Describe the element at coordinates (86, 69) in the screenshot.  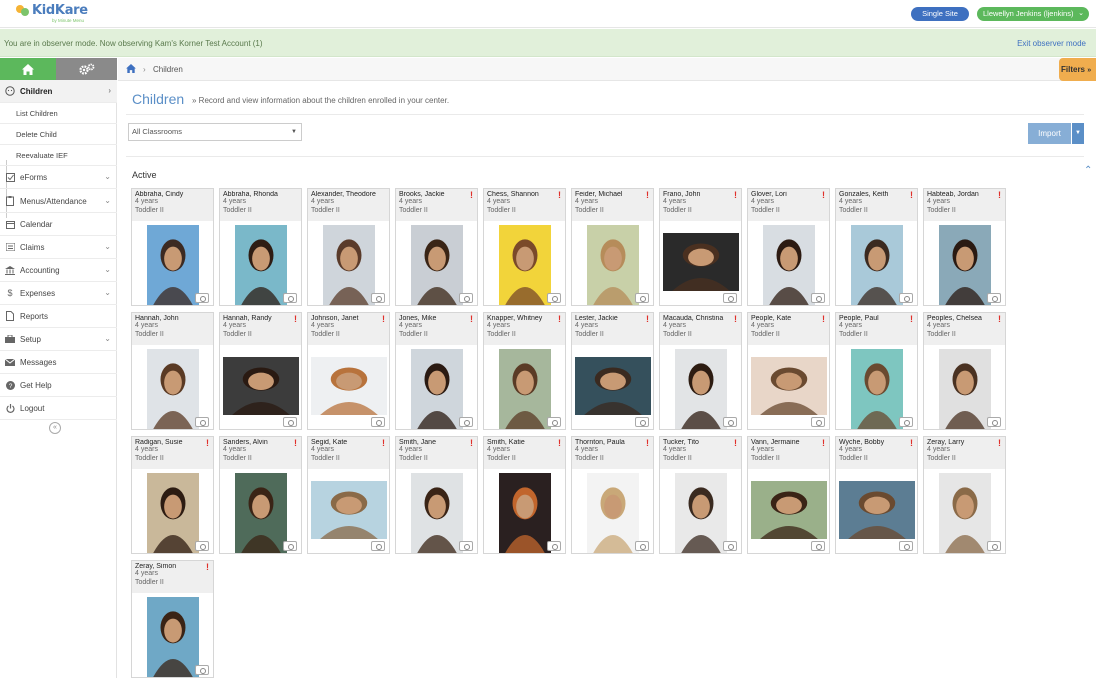
I see `settings-tab` at that location.